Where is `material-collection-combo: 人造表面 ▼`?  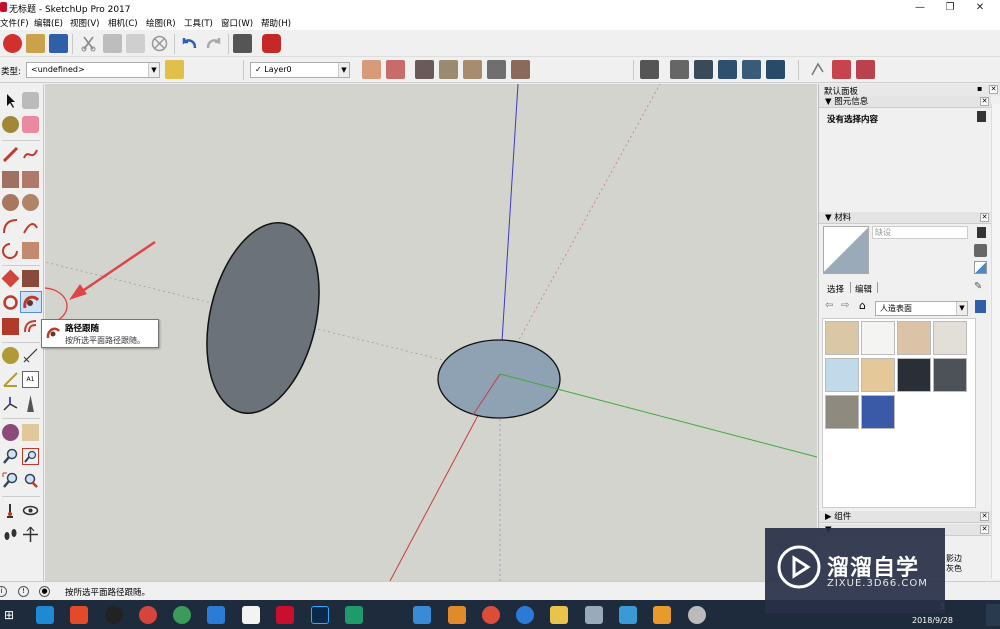 material-collection-combo: 人造表面 ▼ is located at coordinates (921, 308).